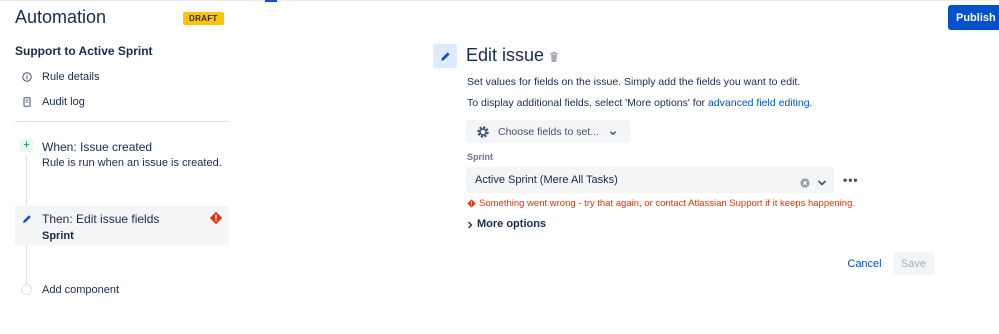 This screenshot has height=334, width=999. What do you see at coordinates (27, 218) in the screenshot?
I see `pencil-icon` at bounding box center [27, 218].